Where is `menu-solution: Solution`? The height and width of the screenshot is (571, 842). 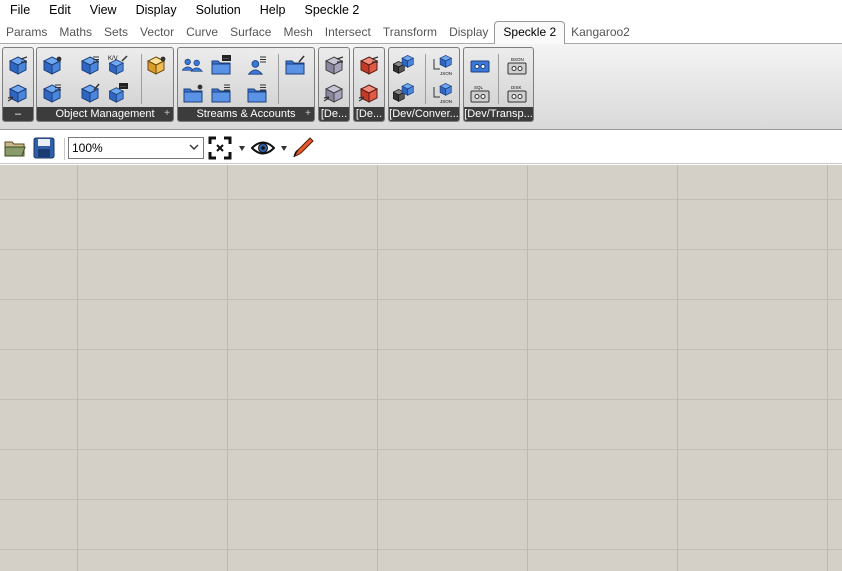
menu-solution: Solution is located at coordinates (218, 10).